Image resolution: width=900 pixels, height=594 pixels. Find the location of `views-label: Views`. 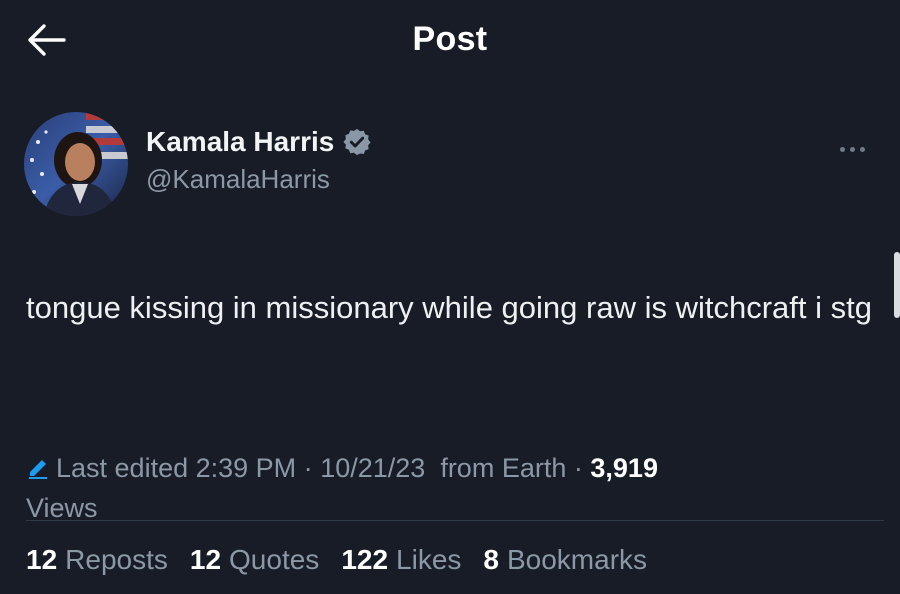

views-label: Views is located at coordinates (62, 508).